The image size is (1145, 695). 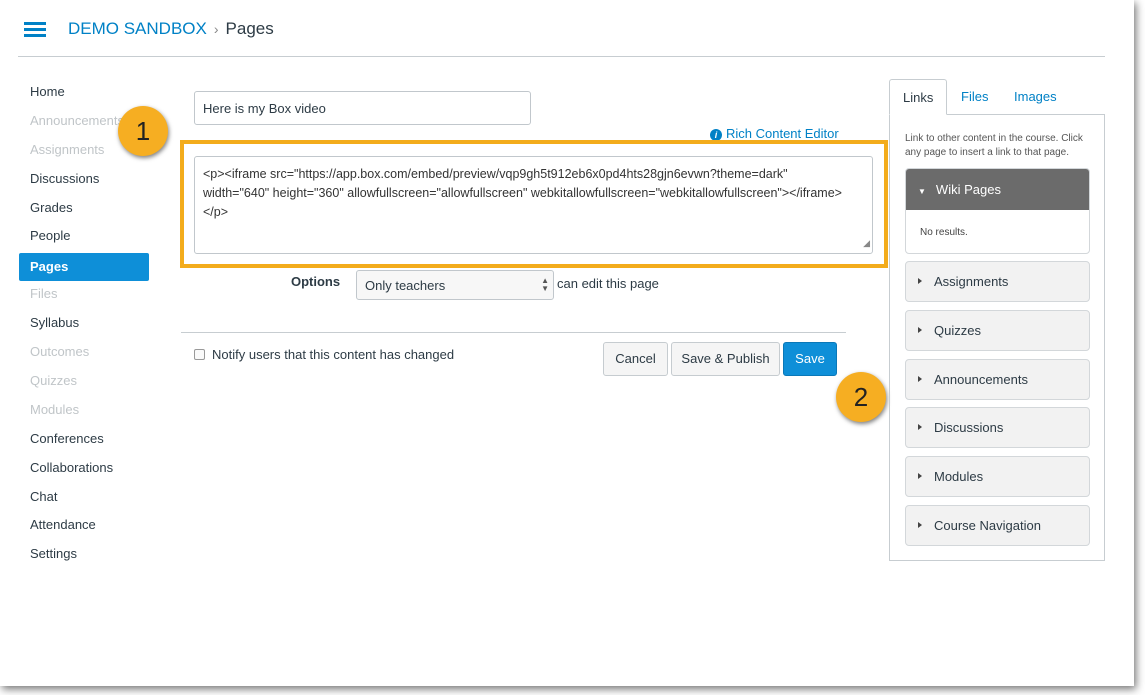 I want to click on save-publish-button: Save & Publish, so click(x=725, y=359).